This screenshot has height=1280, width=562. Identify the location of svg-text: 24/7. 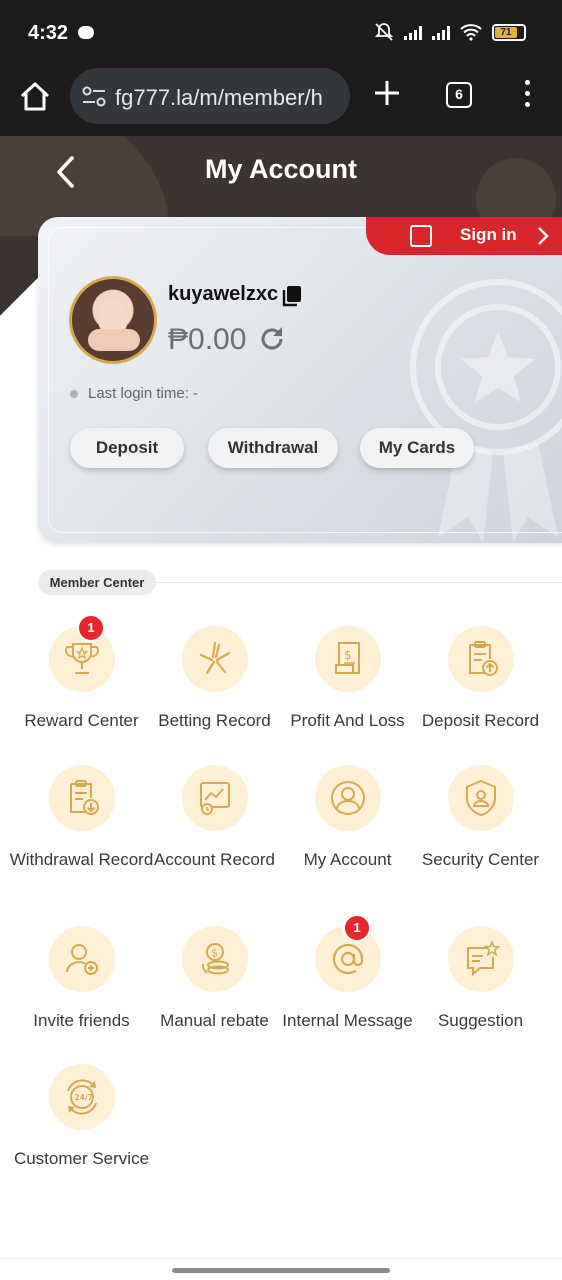
(84, 1097).